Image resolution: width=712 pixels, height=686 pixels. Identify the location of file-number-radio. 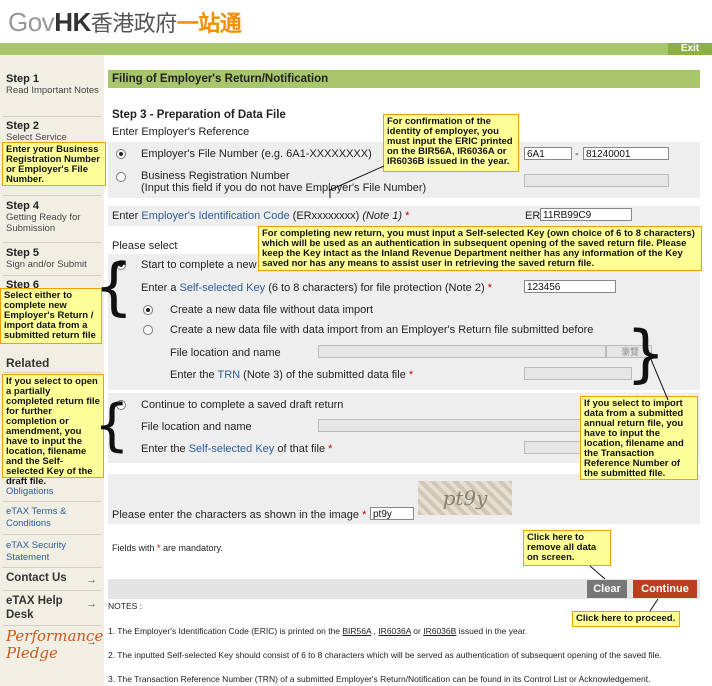
(121, 154).